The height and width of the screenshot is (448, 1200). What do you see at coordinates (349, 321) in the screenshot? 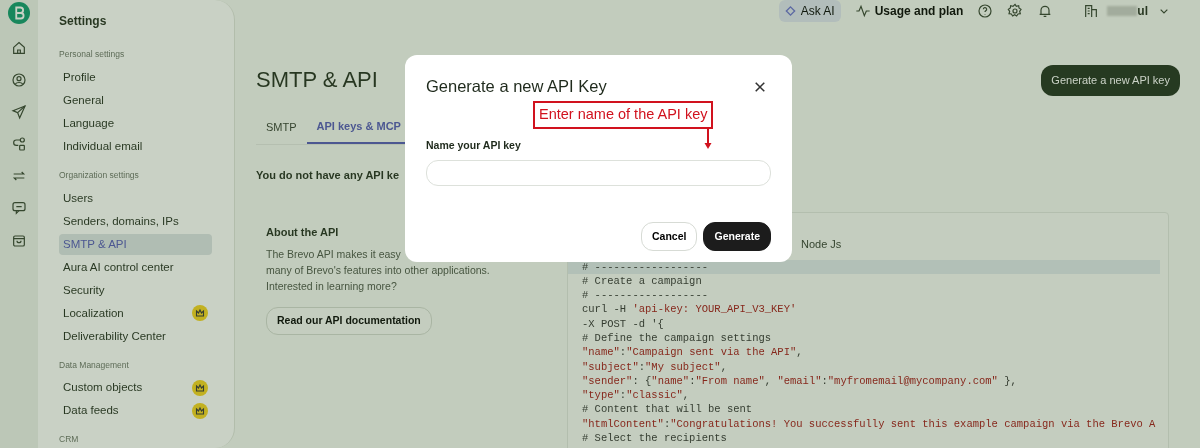
I see `documentation-button: Read our API documentation` at bounding box center [349, 321].